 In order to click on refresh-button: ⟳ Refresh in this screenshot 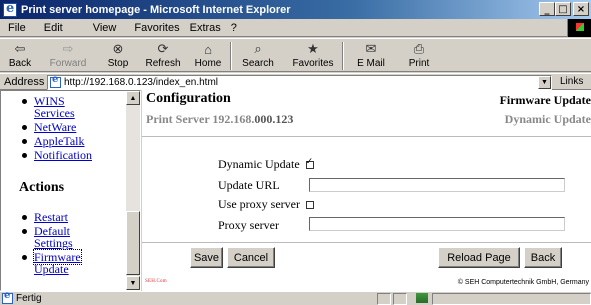, I will do `click(163, 56)`.